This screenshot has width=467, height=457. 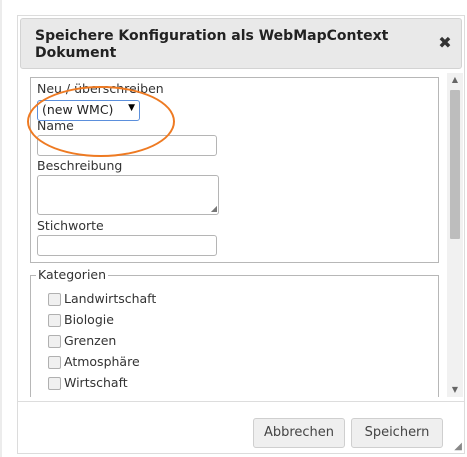 What do you see at coordinates (102, 361) in the screenshot?
I see `category-label: Atmosphäre` at bounding box center [102, 361].